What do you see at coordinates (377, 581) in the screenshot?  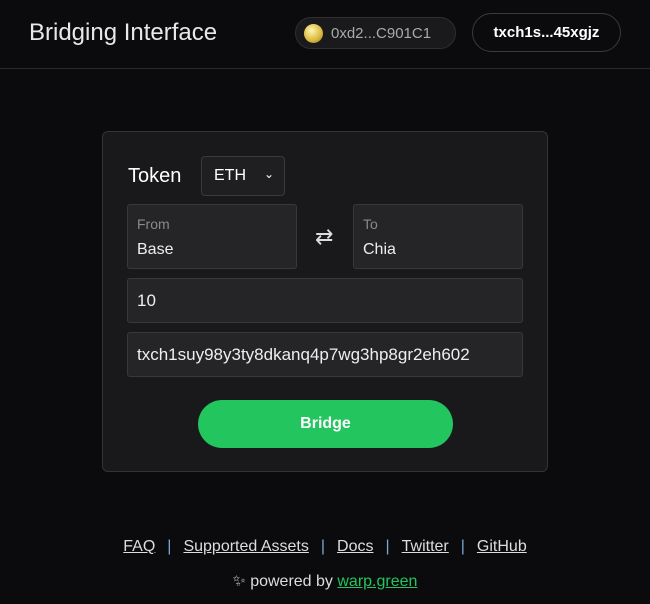 I see `warp-green-link: warp.green` at bounding box center [377, 581].